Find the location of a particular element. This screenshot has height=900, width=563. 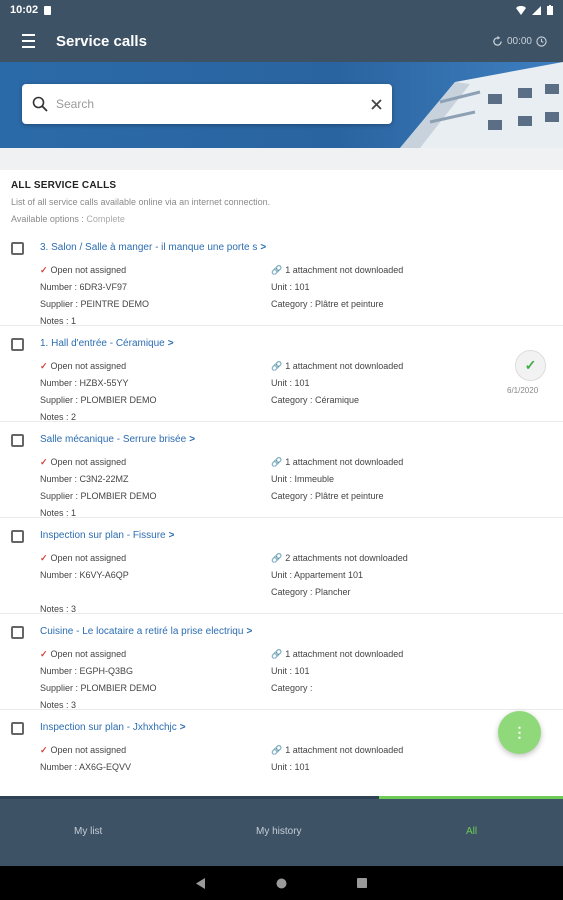

call-number: Number : HZBX-55YY is located at coordinates (84, 383).